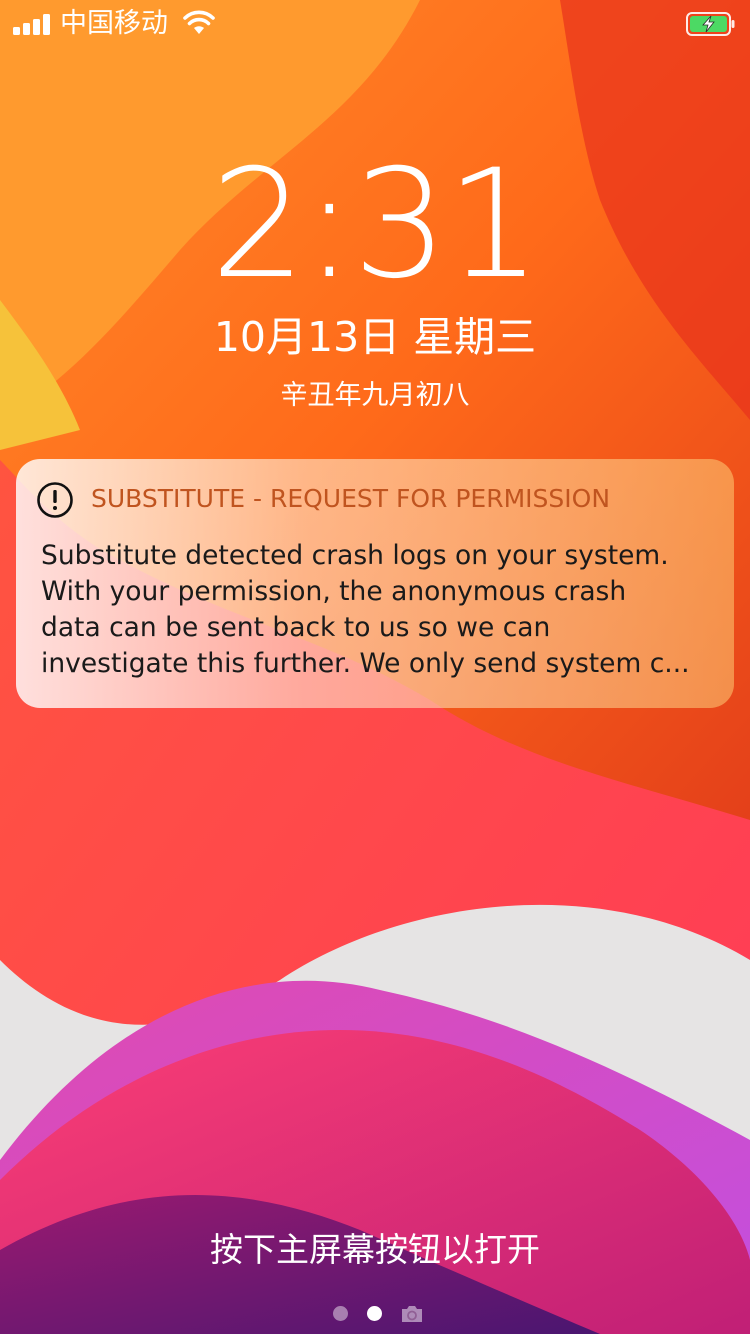 The height and width of the screenshot is (1334, 750). What do you see at coordinates (375, 1249) in the screenshot?
I see `unlock-hint: 按下主屏幕按钮以打开` at bounding box center [375, 1249].